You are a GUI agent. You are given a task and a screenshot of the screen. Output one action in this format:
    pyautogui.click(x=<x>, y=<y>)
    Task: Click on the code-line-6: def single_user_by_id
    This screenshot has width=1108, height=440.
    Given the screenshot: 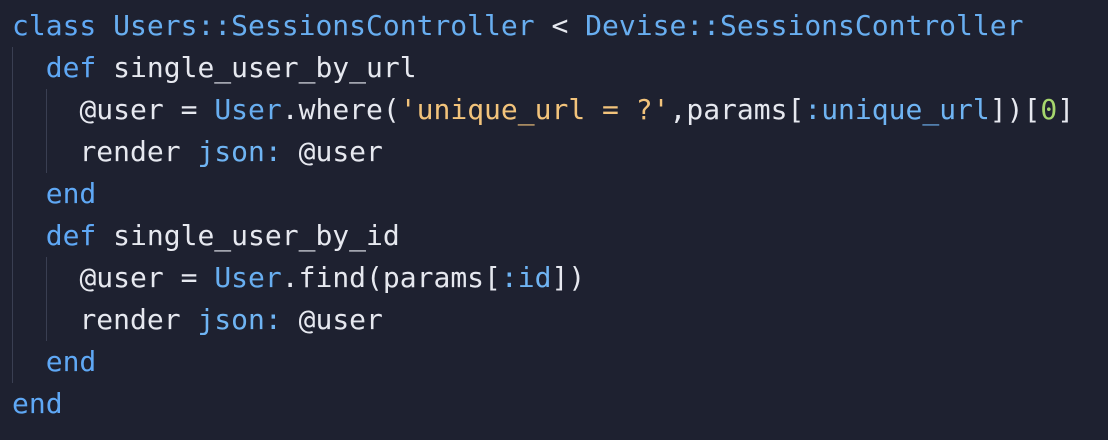 What is the action you would take?
    pyautogui.click(x=560, y=236)
    